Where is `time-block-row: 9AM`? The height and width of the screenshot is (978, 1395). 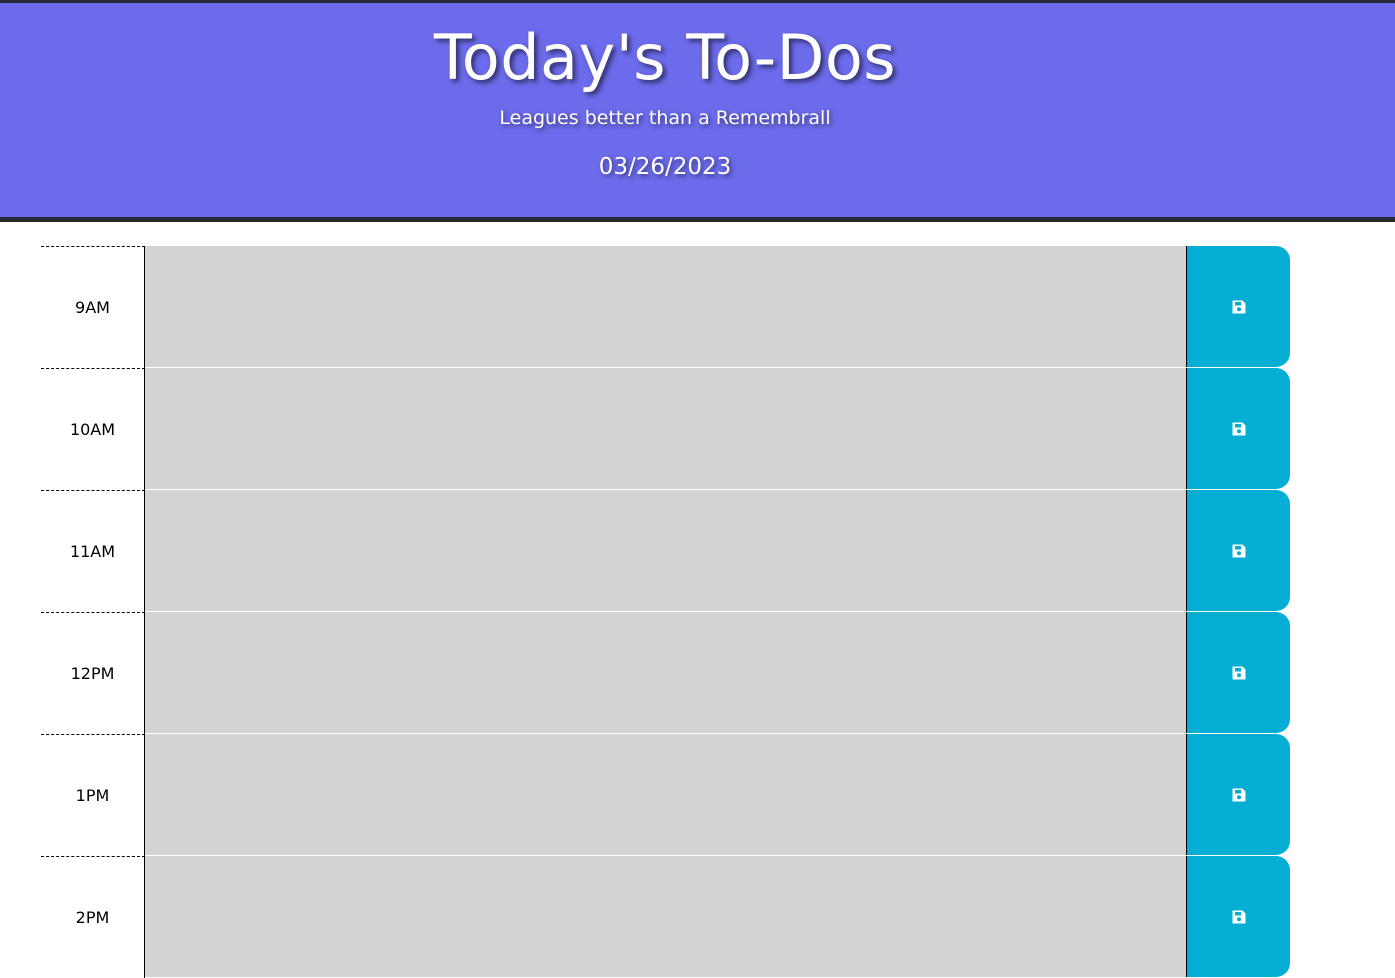
time-block-row: 9AM is located at coordinates (665, 307).